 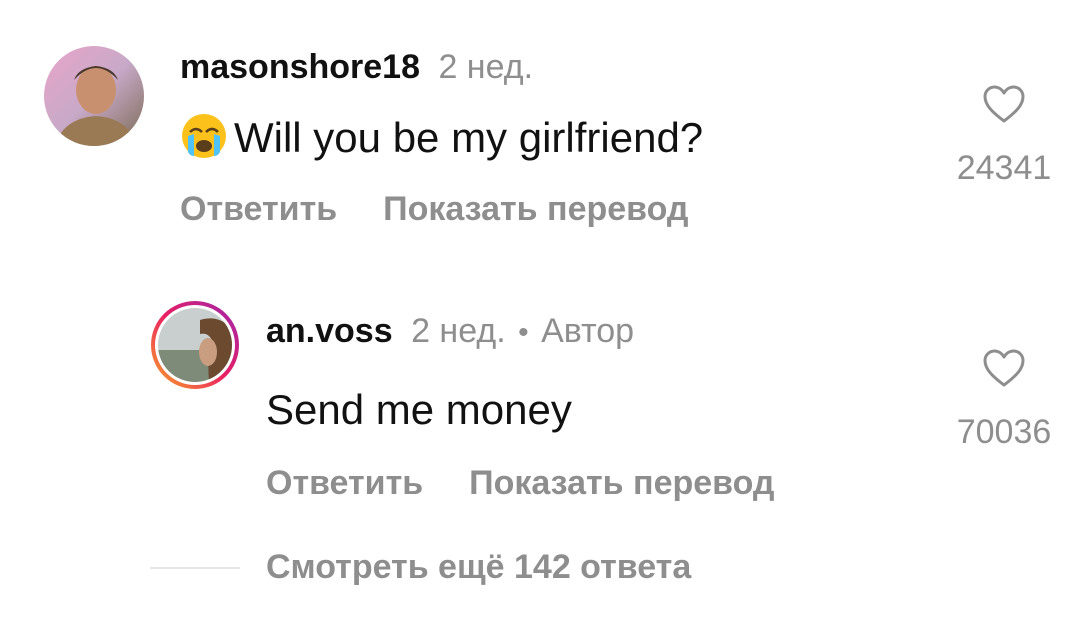 I want to click on view-more-replies-button: Смотреть ещё 142 ответа, so click(x=478, y=567).